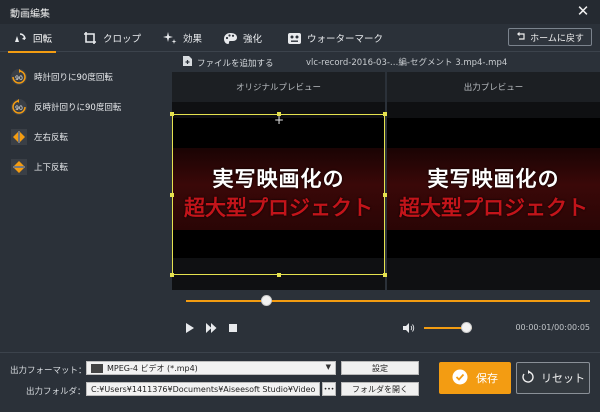 This screenshot has width=600, height=412. What do you see at coordinates (460, 378) in the screenshot?
I see `check-icon` at bounding box center [460, 378].